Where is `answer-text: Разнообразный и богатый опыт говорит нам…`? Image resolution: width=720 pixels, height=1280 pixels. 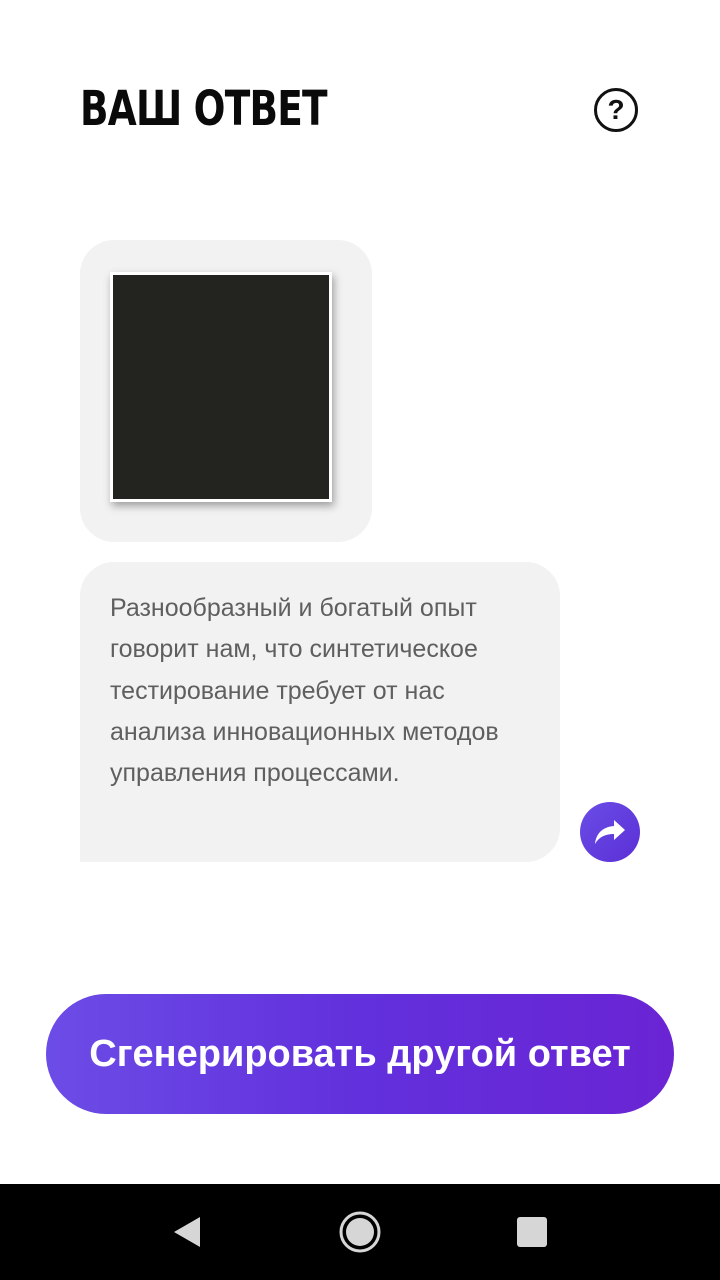 answer-text: Разнообразный и богатый опыт говорит нам… is located at coordinates (304, 691).